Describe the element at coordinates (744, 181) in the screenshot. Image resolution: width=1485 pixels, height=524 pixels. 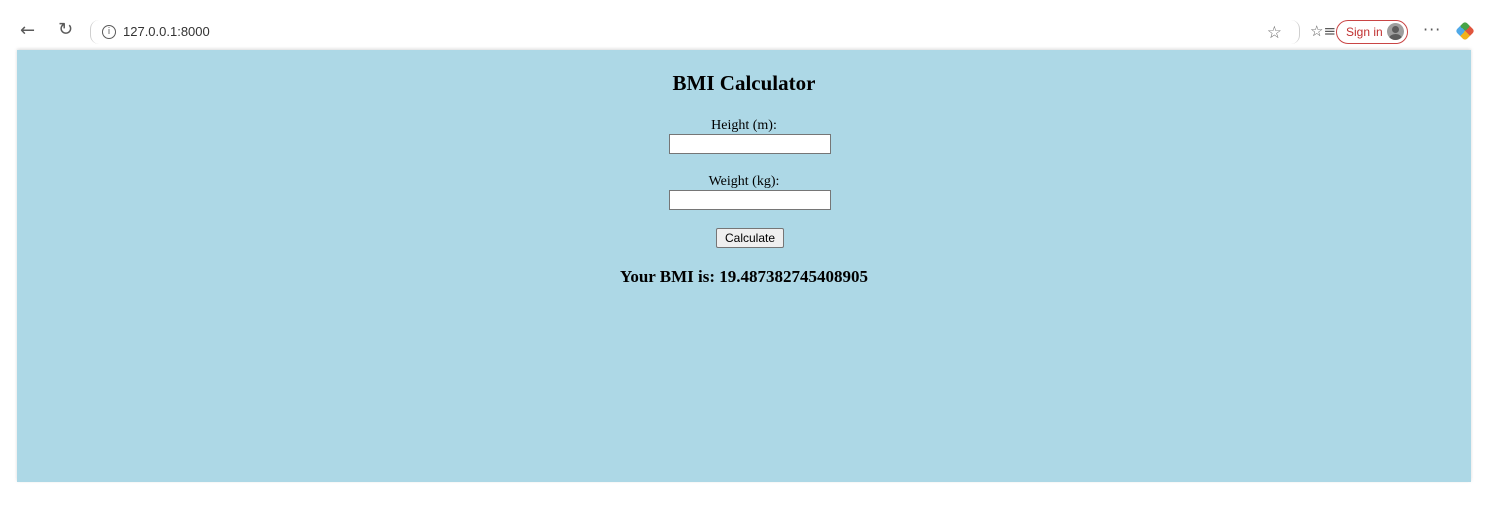
I see `weight-label: Weight (kg):` at that location.